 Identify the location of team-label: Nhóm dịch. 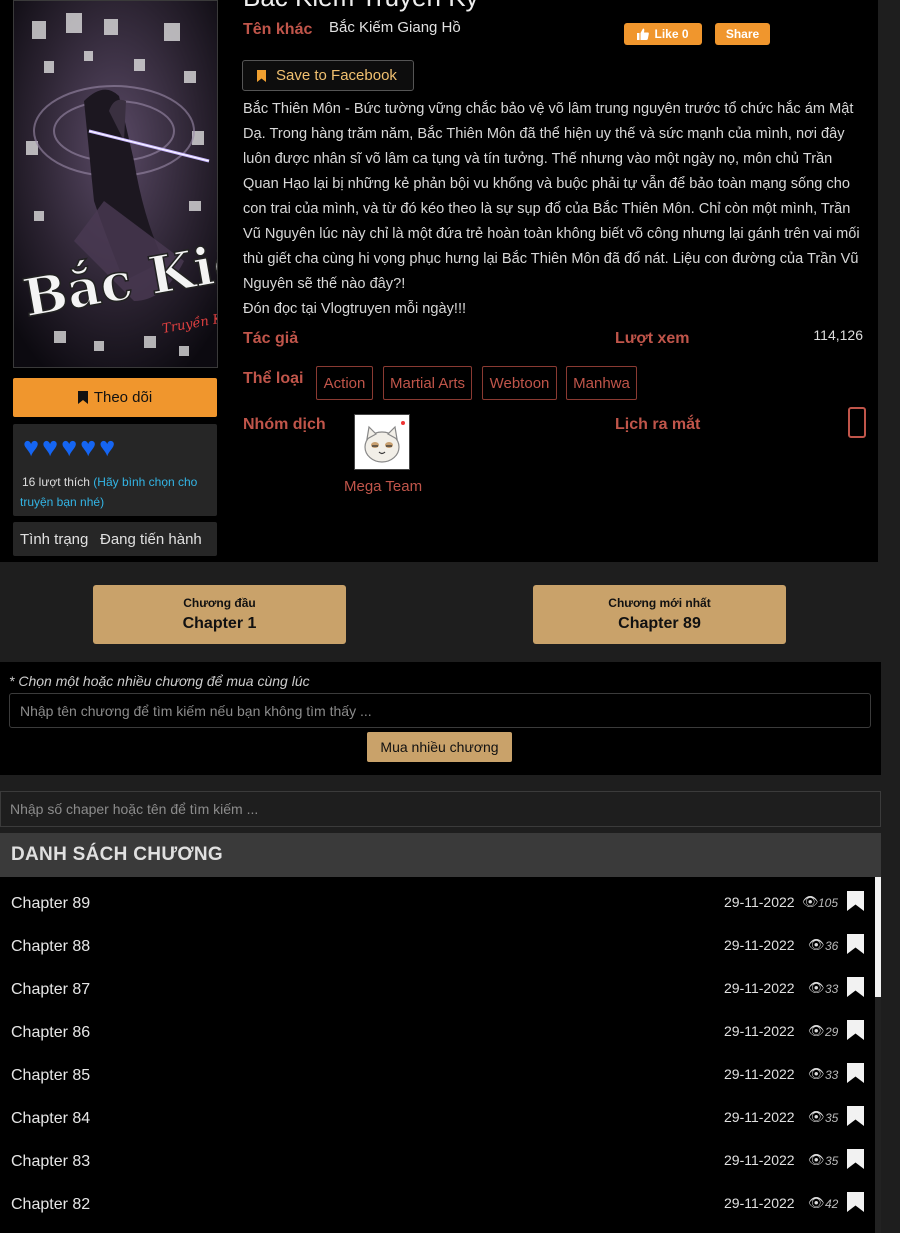
(284, 424).